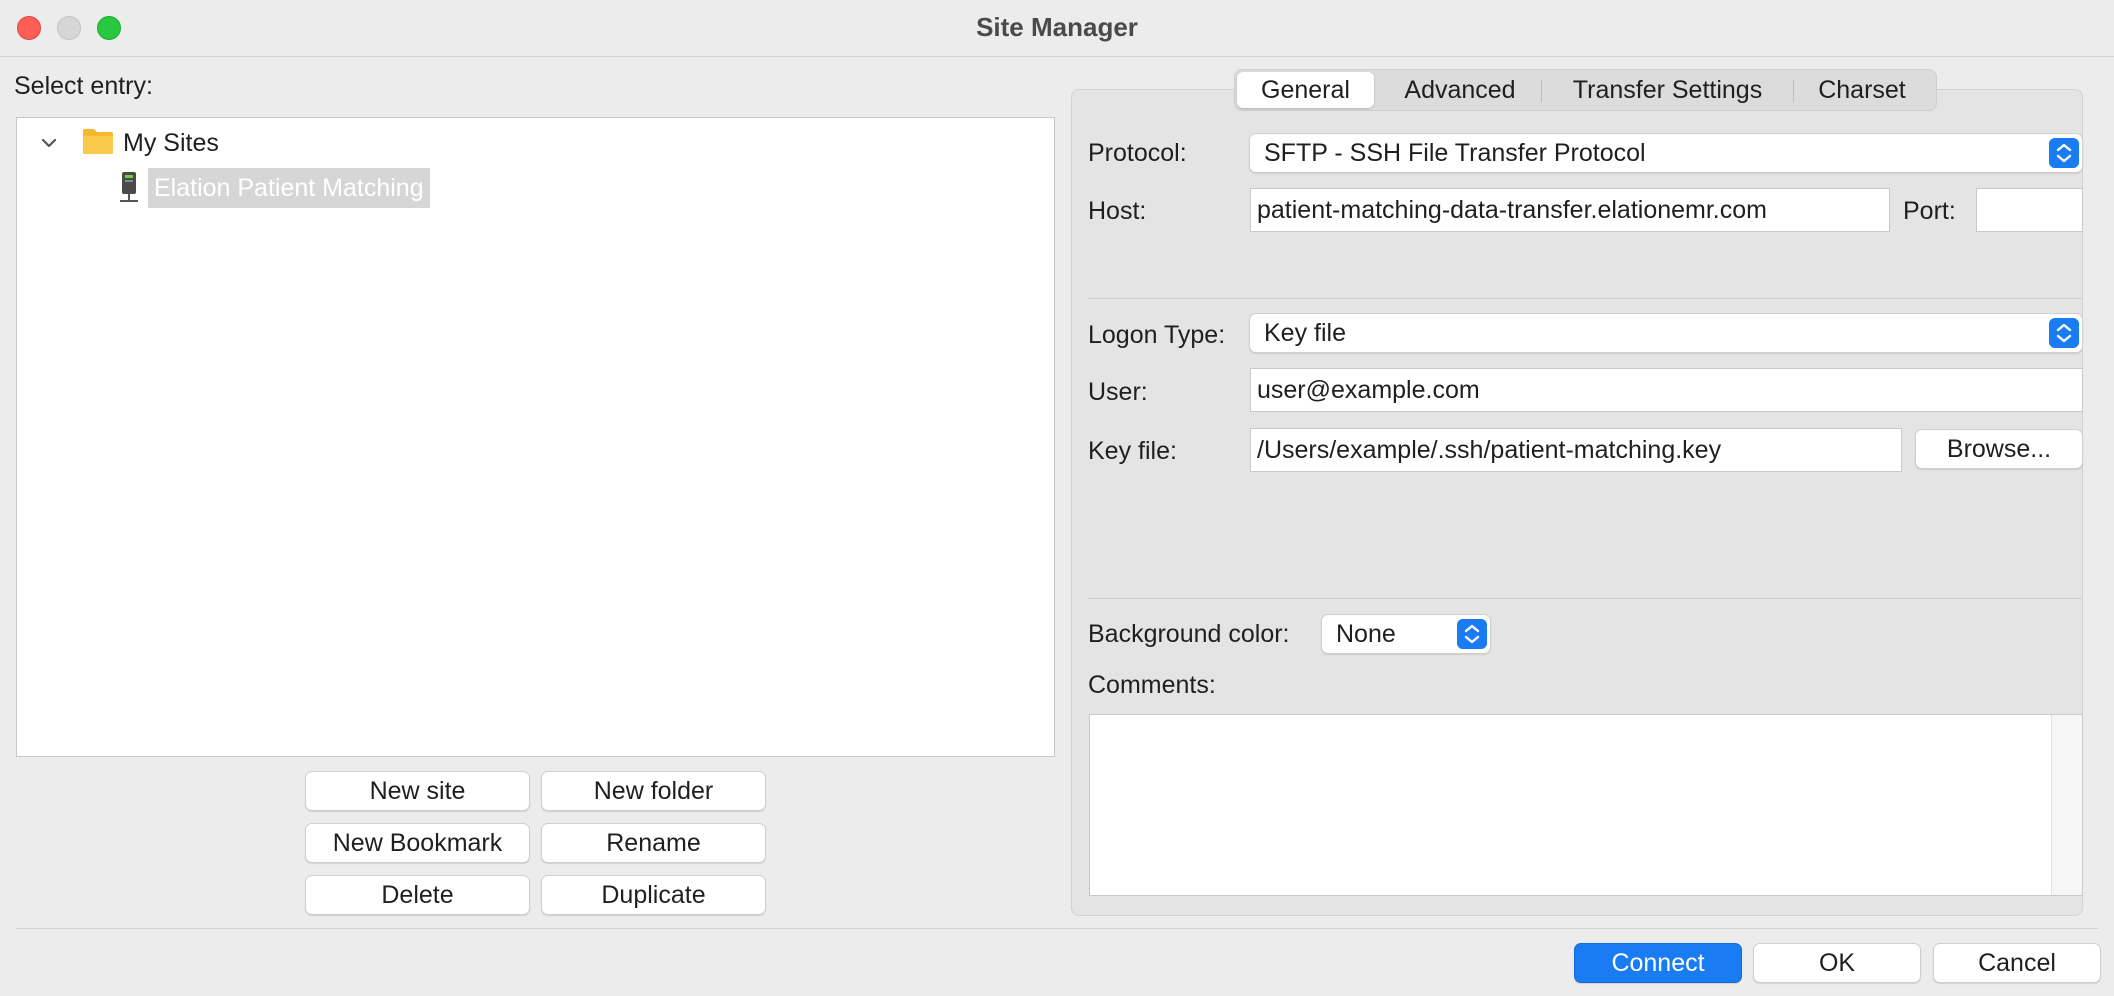  Describe the element at coordinates (2066, 805) in the screenshot. I see `comments-scrollbar` at that location.